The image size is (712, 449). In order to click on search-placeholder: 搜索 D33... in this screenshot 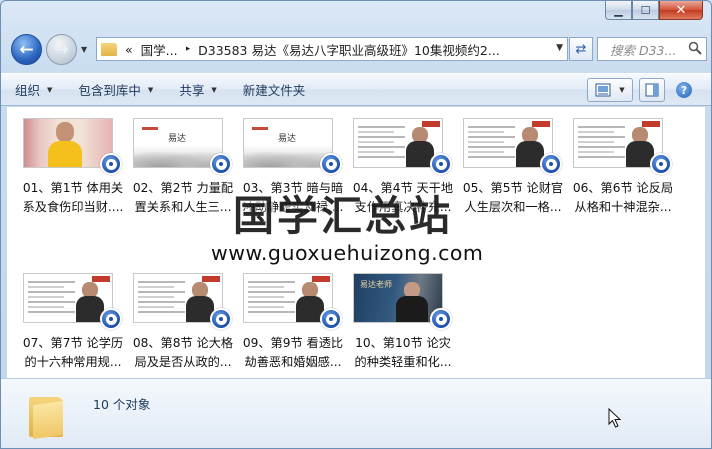, I will do `click(643, 50)`.